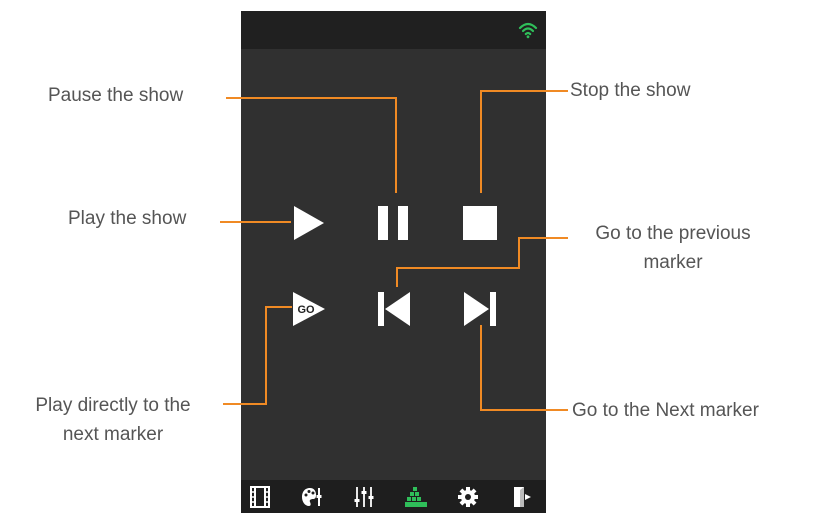 The width and height of the screenshot is (813, 515). I want to click on play-direct-callout-line, so click(257, 355).